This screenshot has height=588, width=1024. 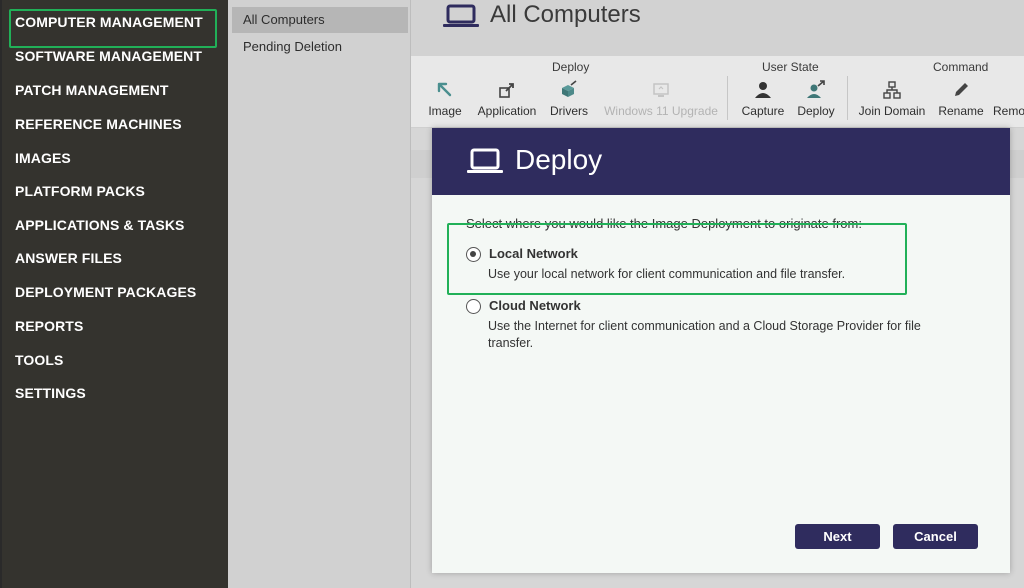 What do you see at coordinates (444, 89) in the screenshot?
I see `arrow-up-left-icon` at bounding box center [444, 89].